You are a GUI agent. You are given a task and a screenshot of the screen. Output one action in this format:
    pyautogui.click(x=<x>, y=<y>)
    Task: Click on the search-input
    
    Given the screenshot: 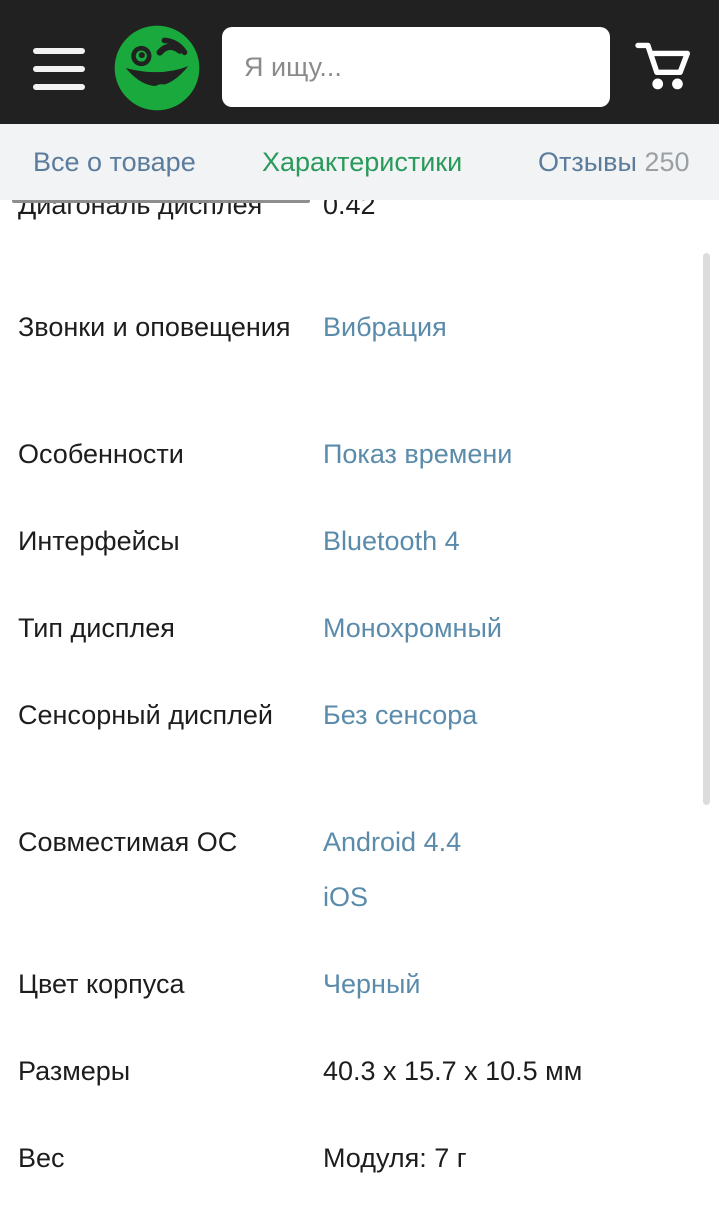 What is the action you would take?
    pyautogui.click(x=416, y=67)
    